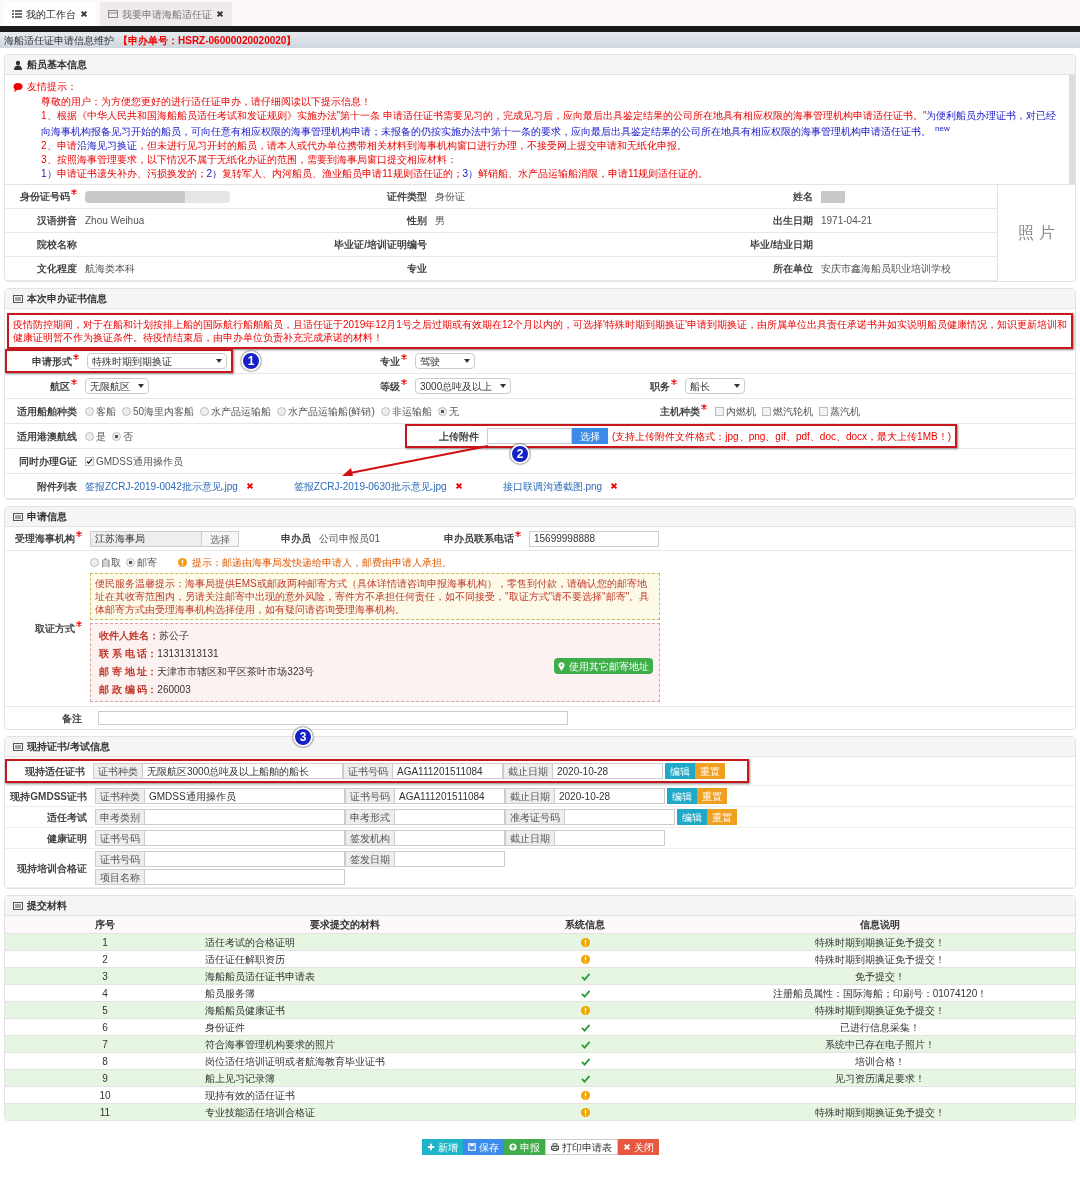 This screenshot has height=1180, width=1080. I want to click on select-field: 3000总吨及以上, so click(463, 386).